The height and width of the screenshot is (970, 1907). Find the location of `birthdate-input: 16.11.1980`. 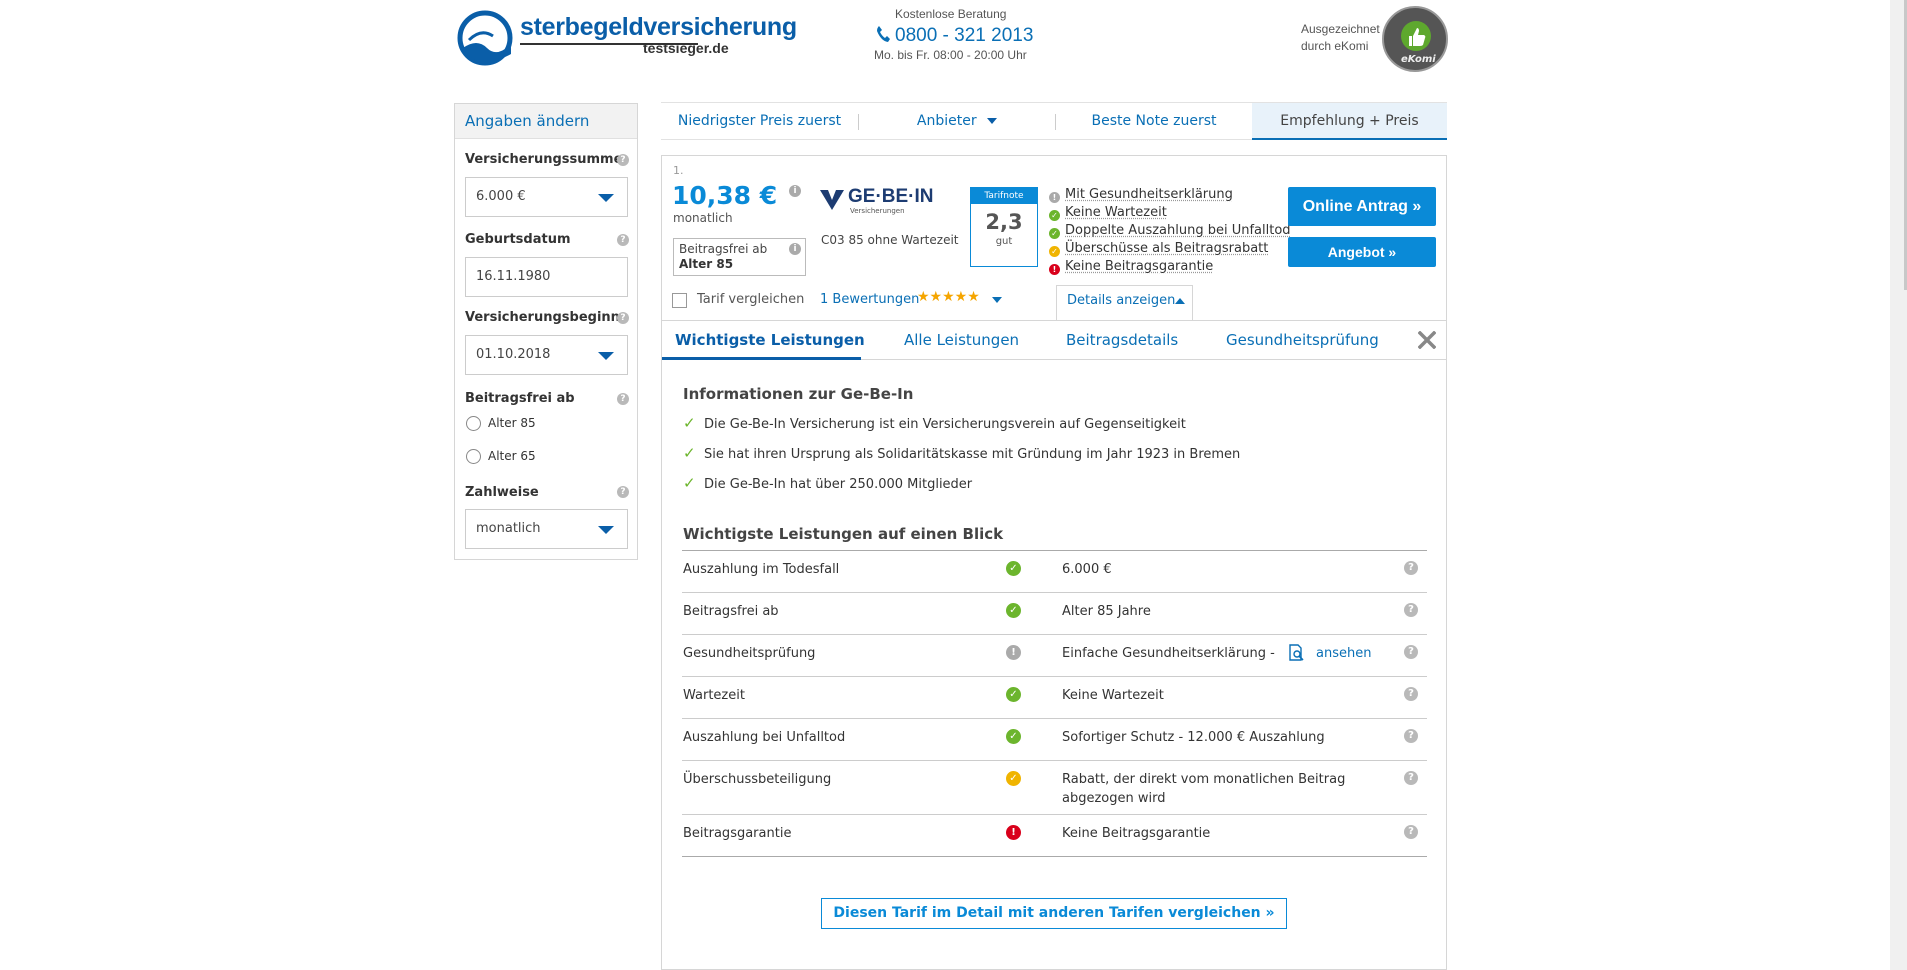

birthdate-input: 16.11.1980 is located at coordinates (546, 277).